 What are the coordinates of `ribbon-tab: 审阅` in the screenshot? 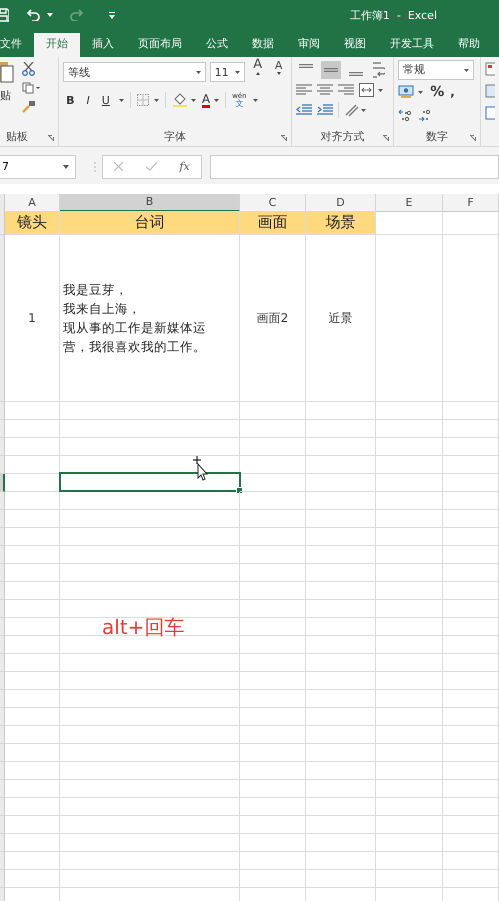 It's located at (309, 45).